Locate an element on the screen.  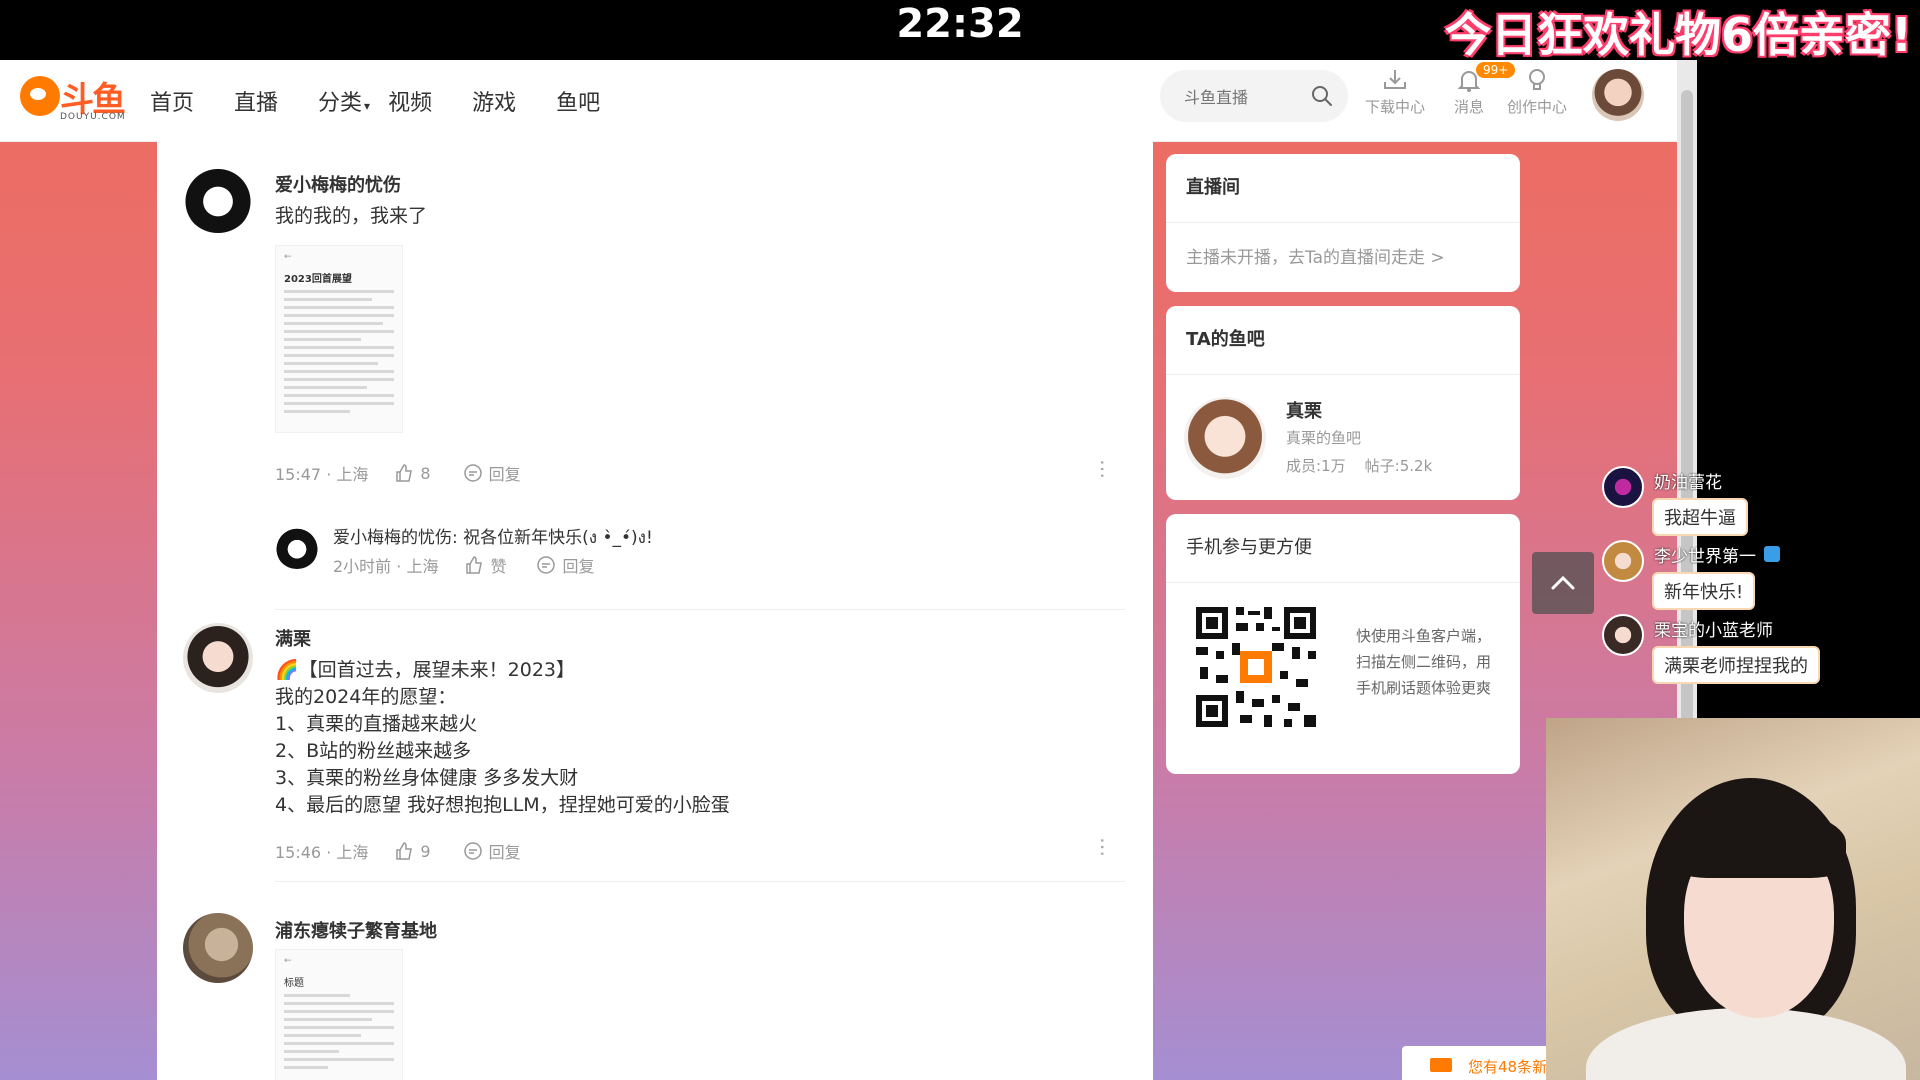
yuba-entry: 真栗 真栗的鱼吧 成员:1万 帖子:5.2k is located at coordinates (1343, 437).